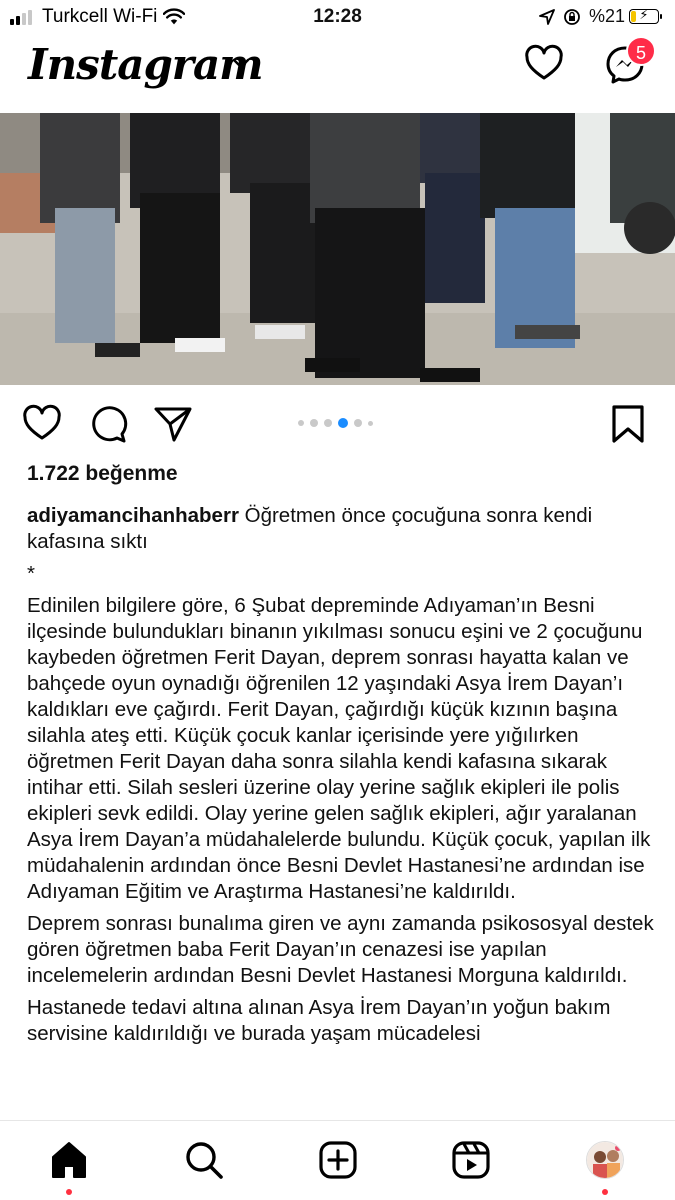  What do you see at coordinates (337, 1110) in the screenshot?
I see `caption-fade` at bounding box center [337, 1110].